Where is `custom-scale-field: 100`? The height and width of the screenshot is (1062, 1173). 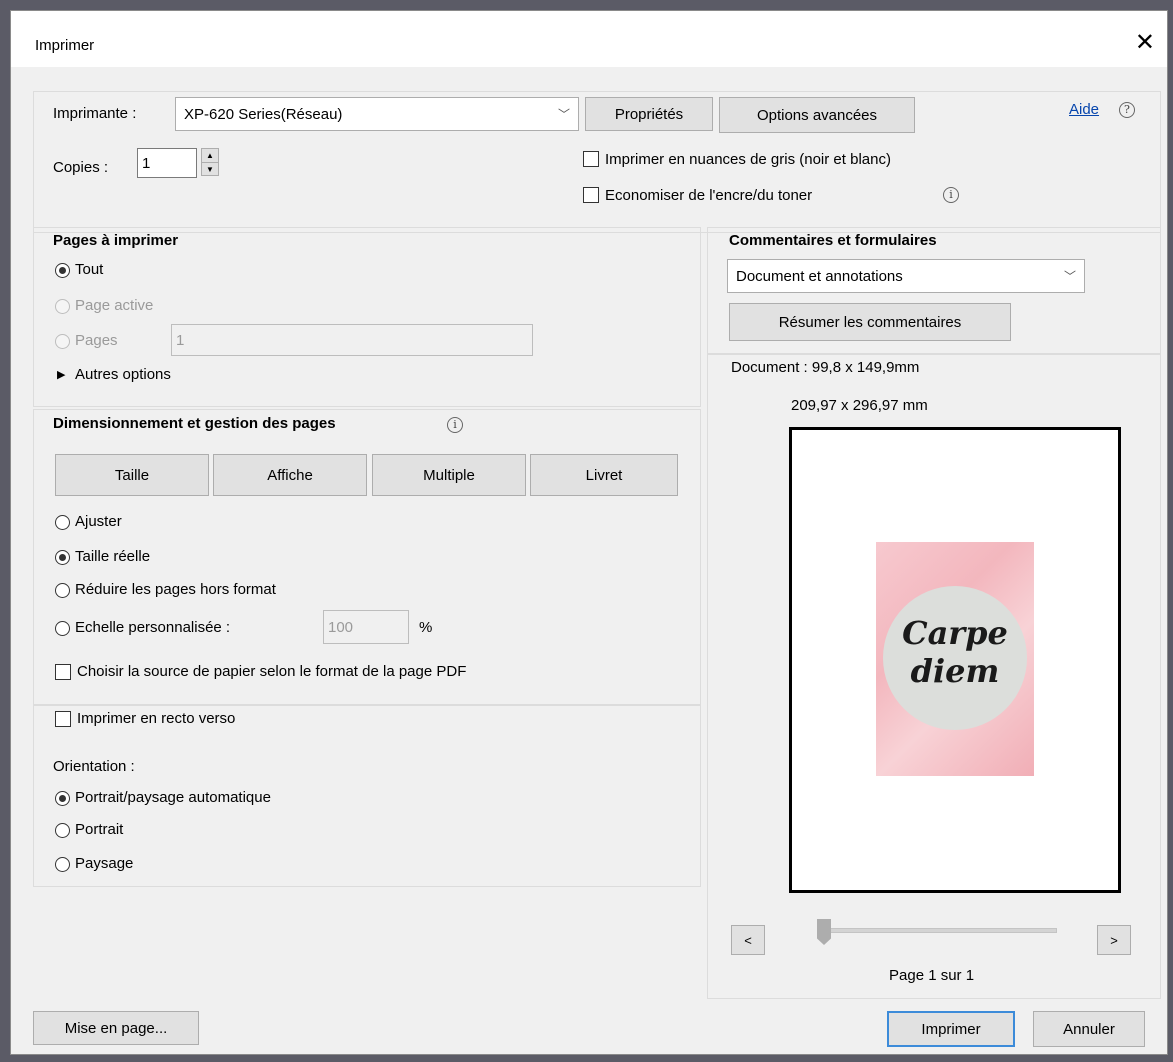
custom-scale-field: 100 is located at coordinates (366, 627).